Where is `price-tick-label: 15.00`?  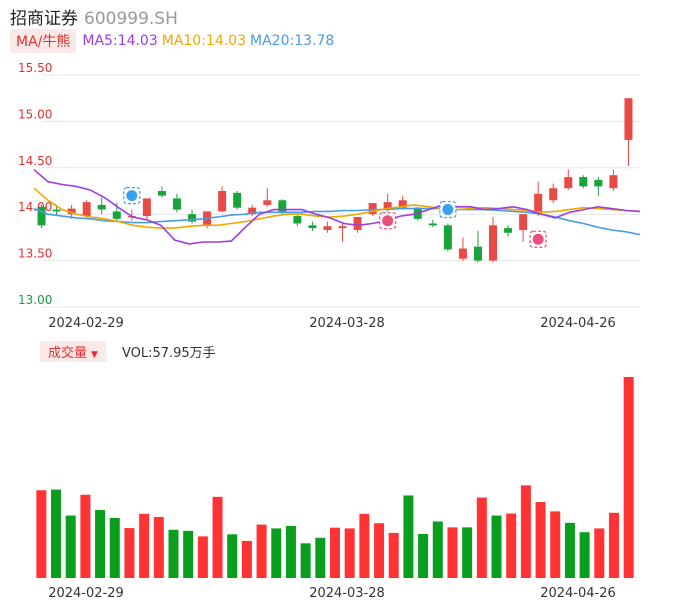
price-tick-label: 15.00 is located at coordinates (35, 114).